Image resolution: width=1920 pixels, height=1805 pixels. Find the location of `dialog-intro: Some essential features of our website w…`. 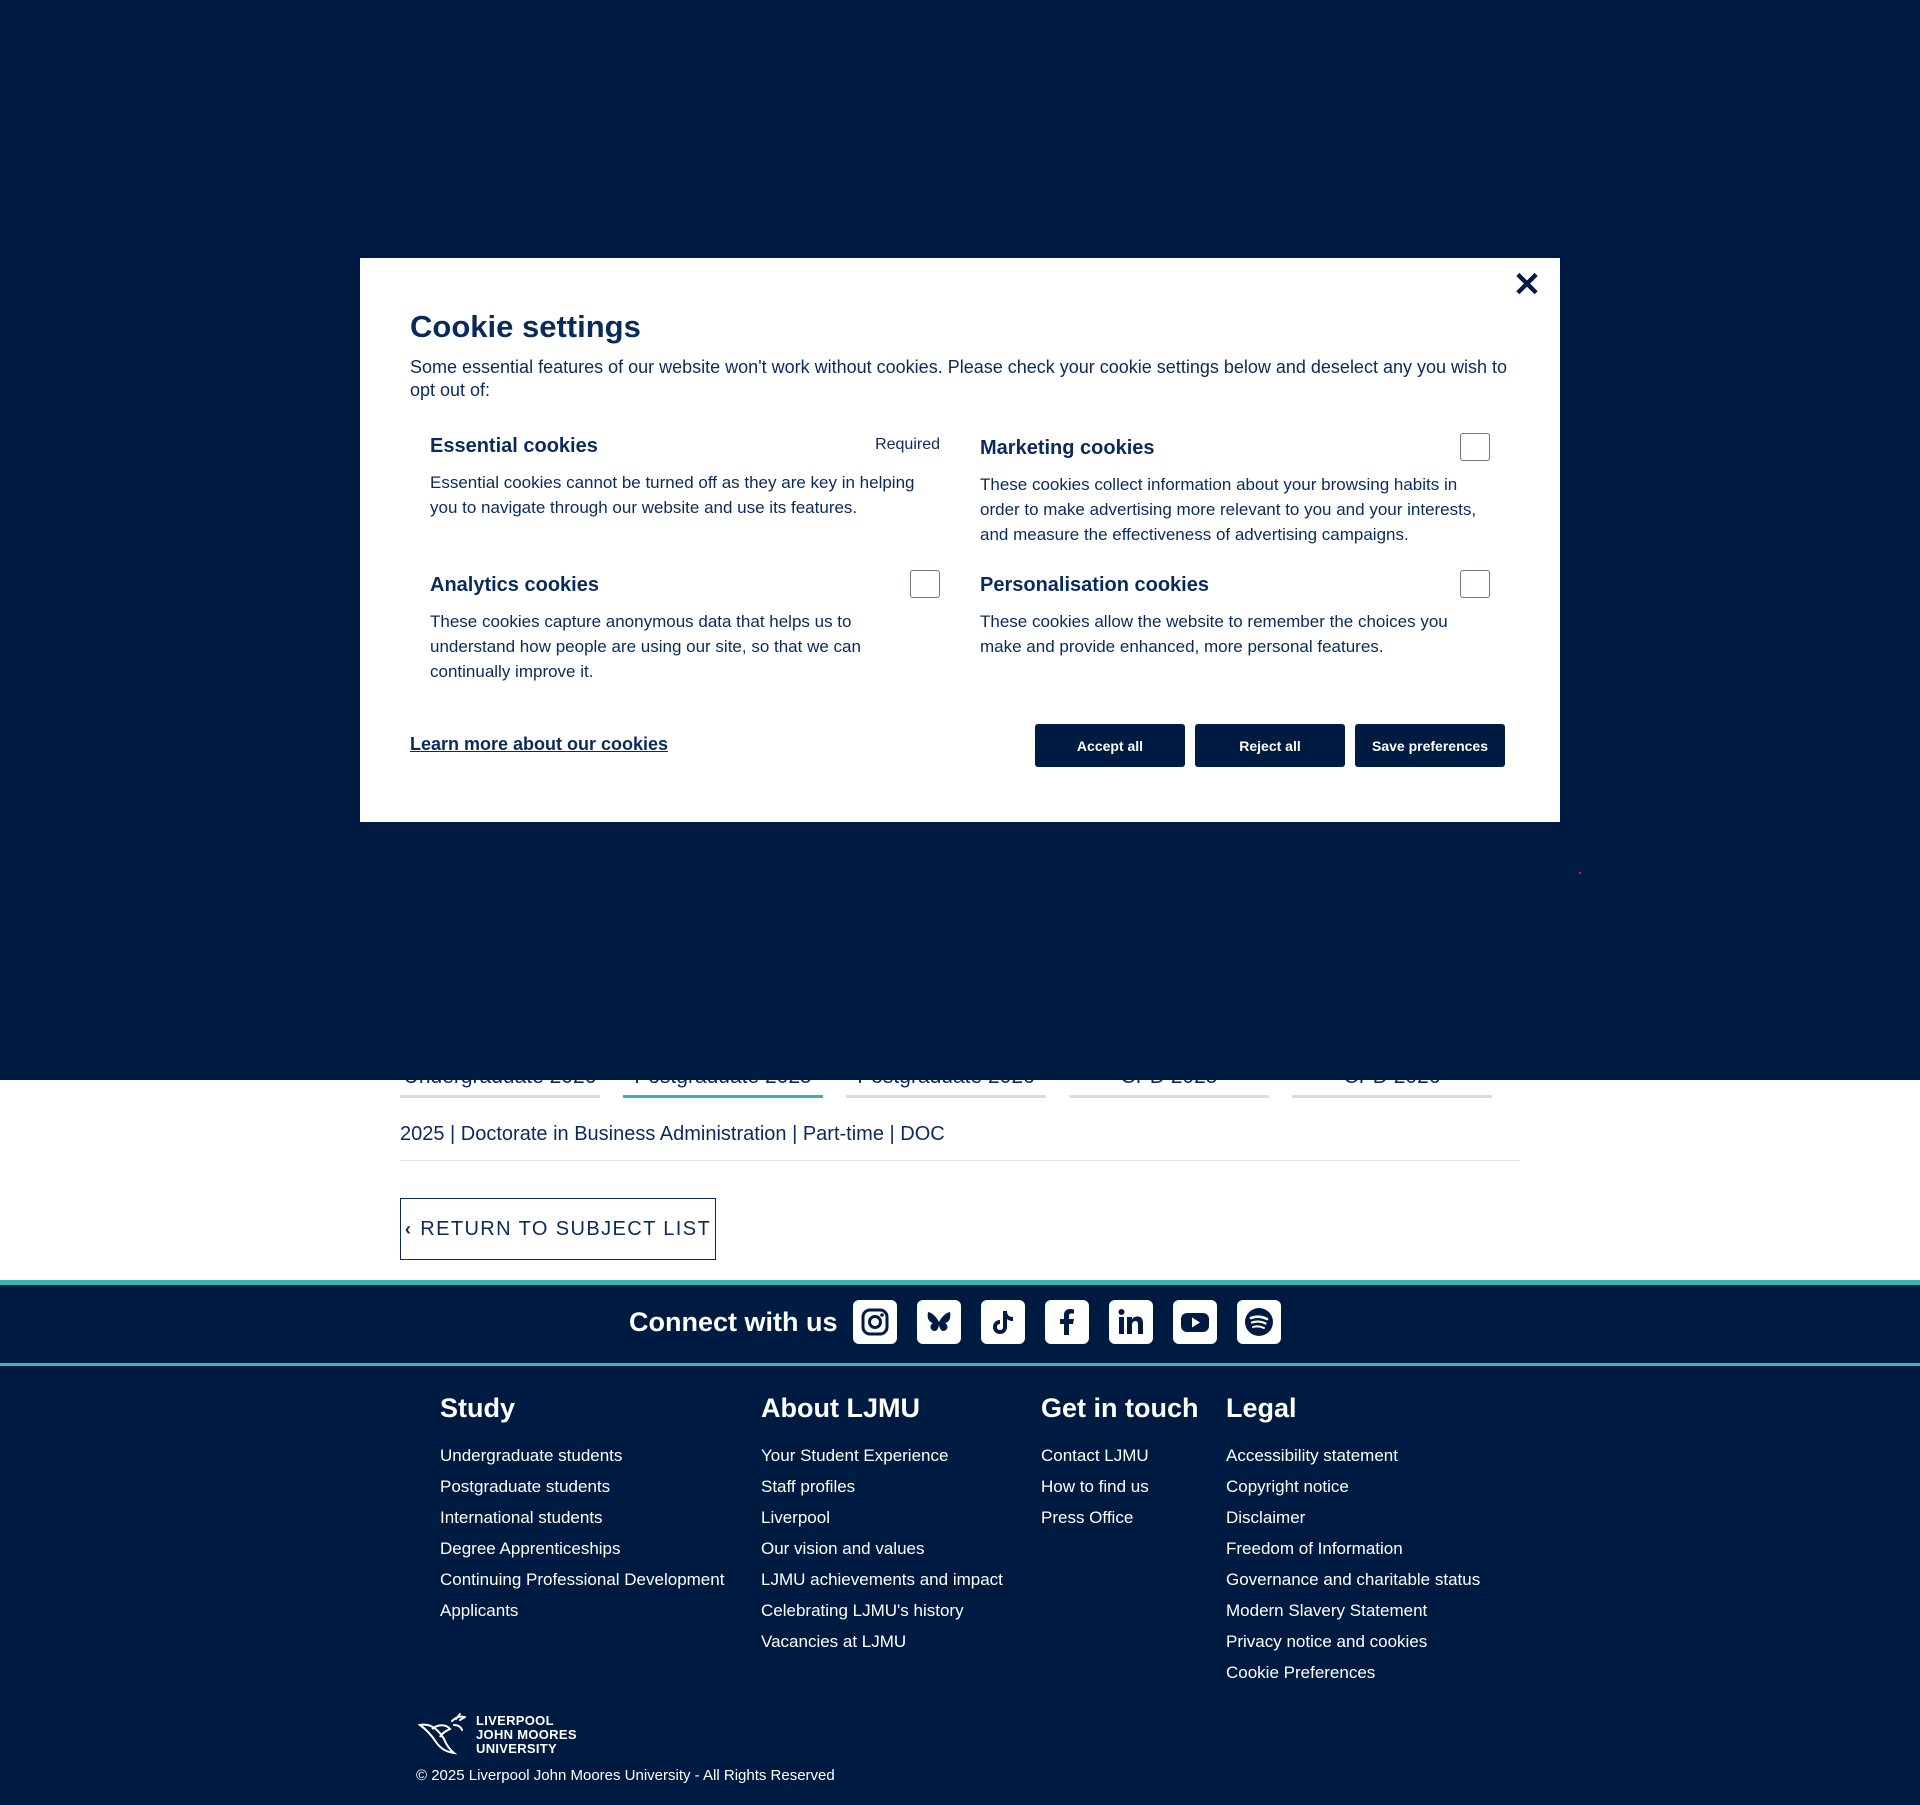

dialog-intro: Some essential features of our website w… is located at coordinates (959, 378).